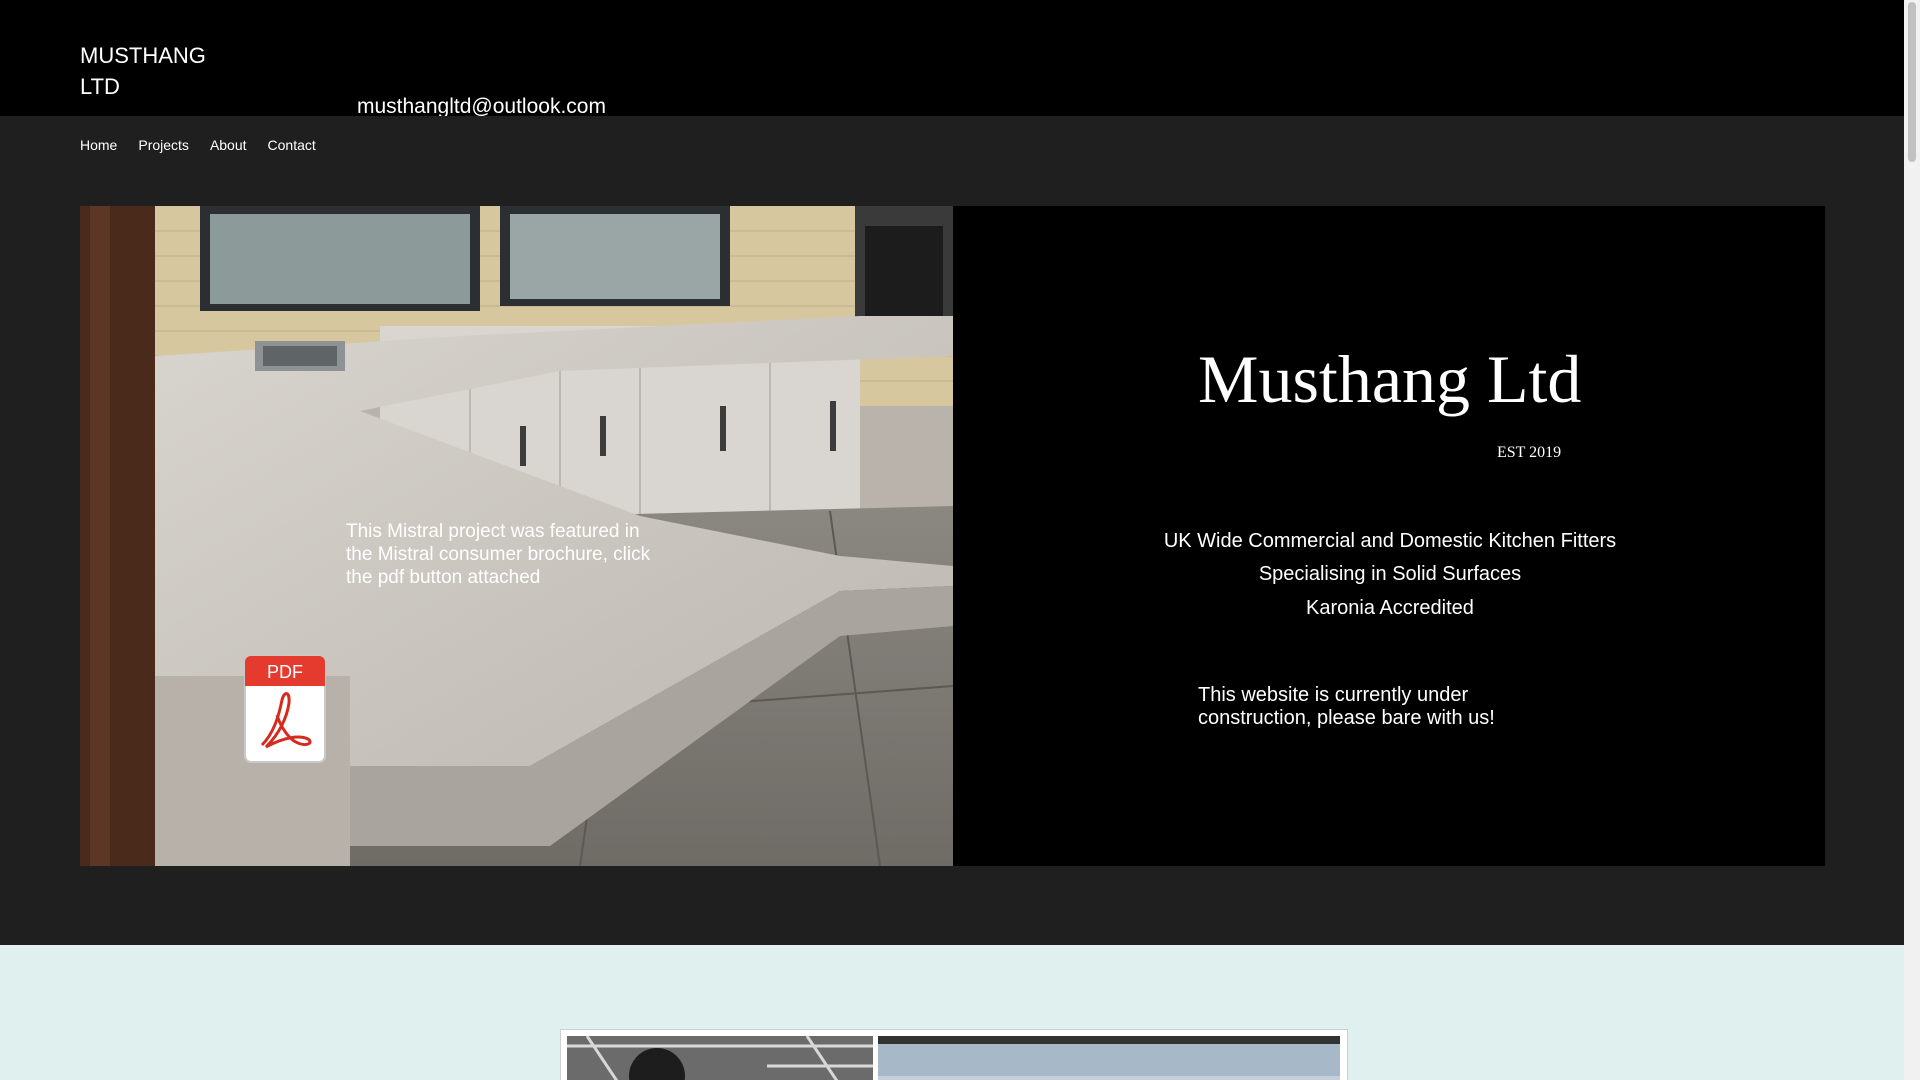 The image size is (1920, 1080). Describe the element at coordinates (1912, 540) in the screenshot. I see `page-scrollbar` at that location.